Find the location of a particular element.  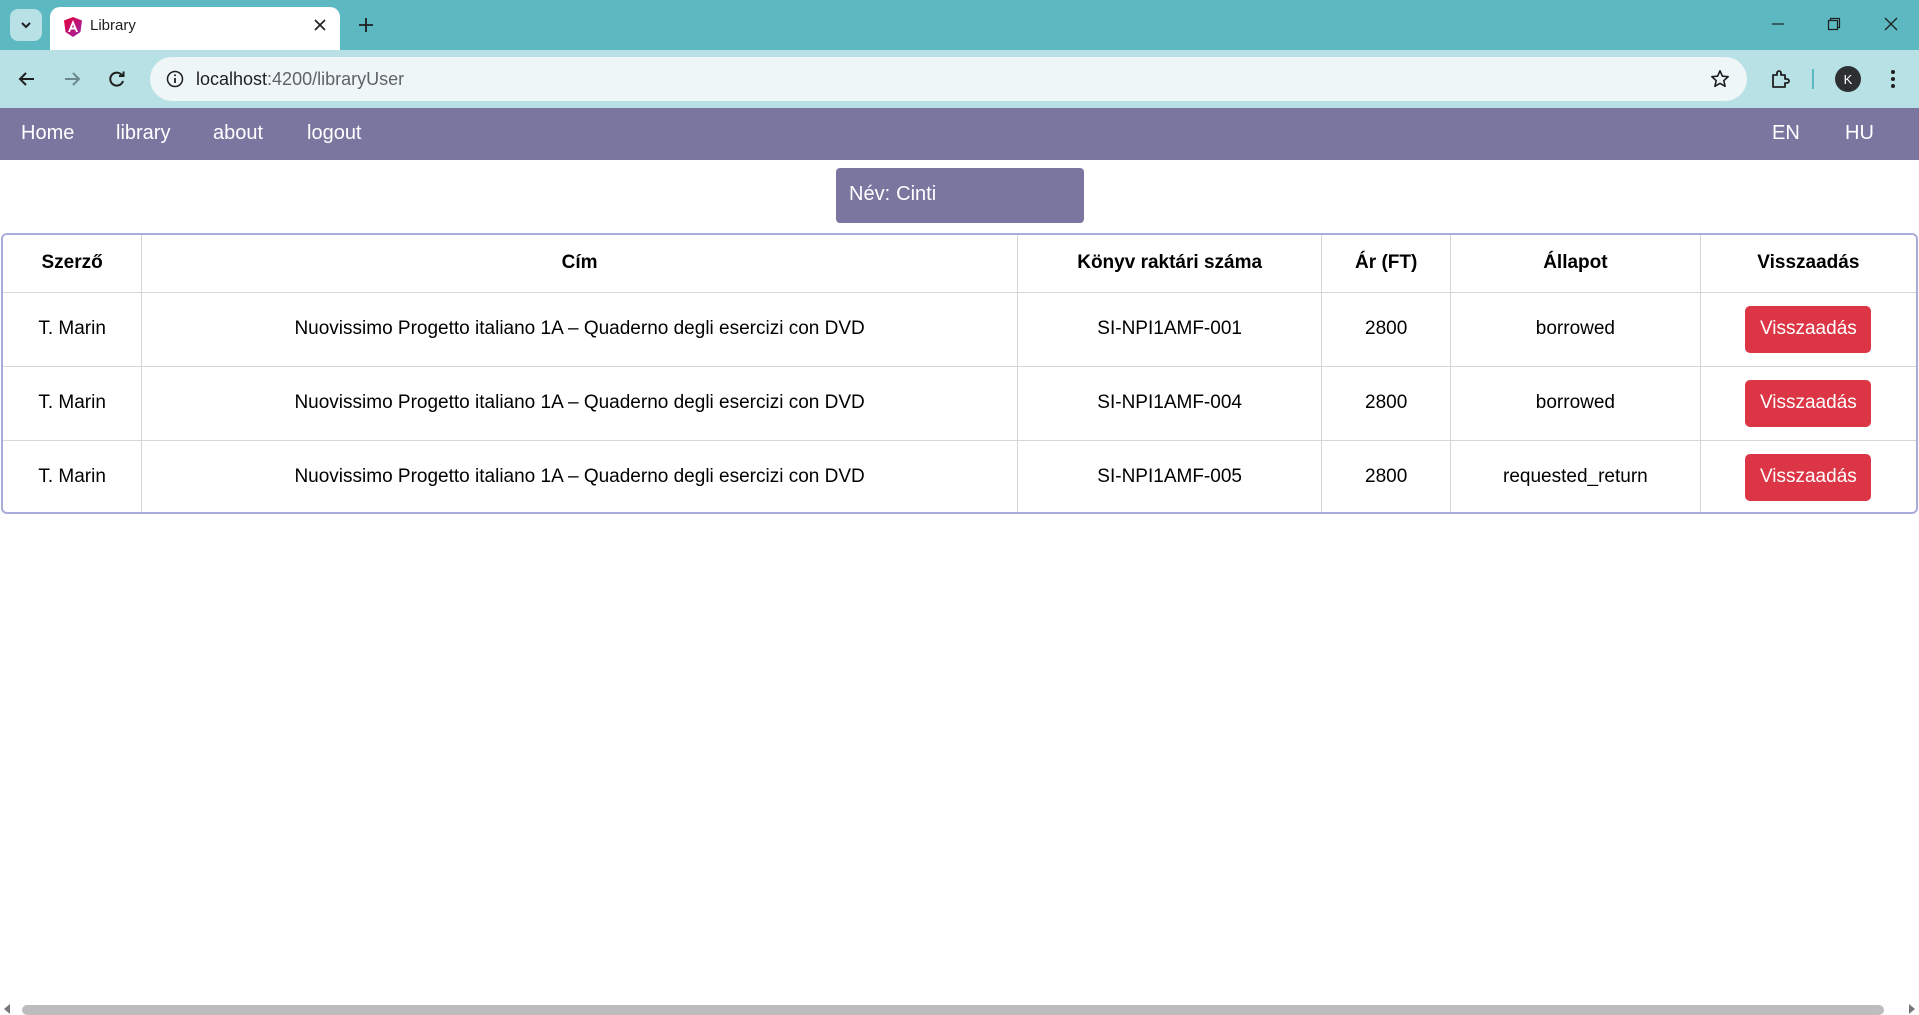

user-name-box: Név: Cinti is located at coordinates (960, 195).